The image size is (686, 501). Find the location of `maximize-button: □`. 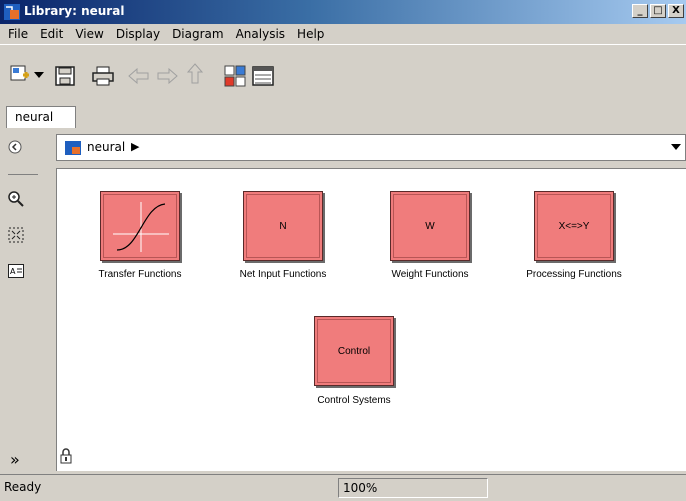

maximize-button: □ is located at coordinates (658, 11).